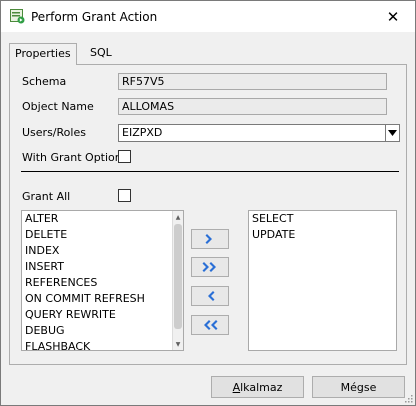 This screenshot has height=406, width=416. I want to click on double-left-arrow-icon, so click(211, 325).